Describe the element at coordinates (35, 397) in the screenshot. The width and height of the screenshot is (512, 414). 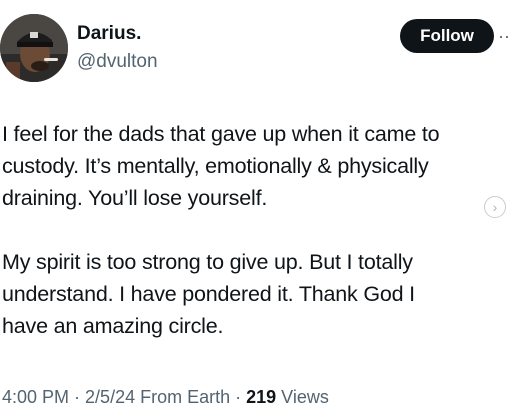
I see `tweet-time: 4:00 PM` at that location.